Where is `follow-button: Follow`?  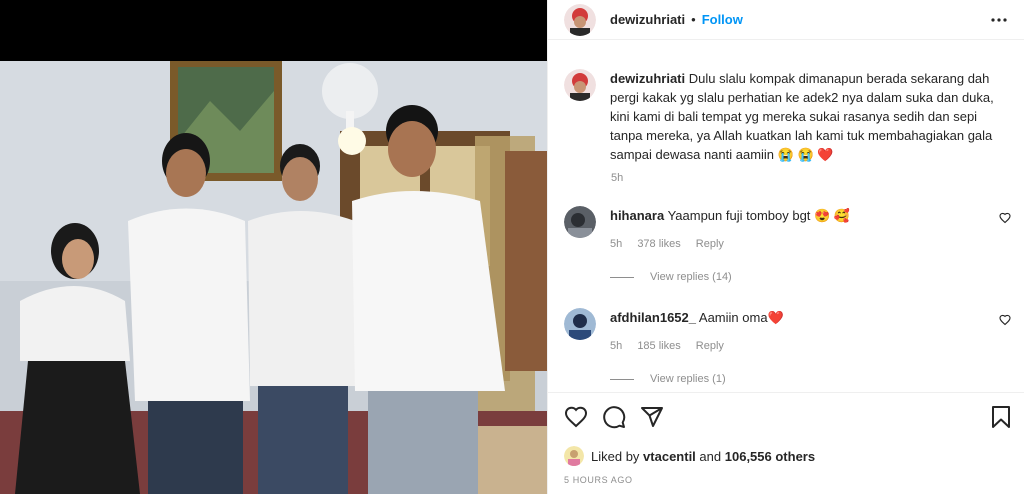
follow-button: Follow is located at coordinates (722, 19).